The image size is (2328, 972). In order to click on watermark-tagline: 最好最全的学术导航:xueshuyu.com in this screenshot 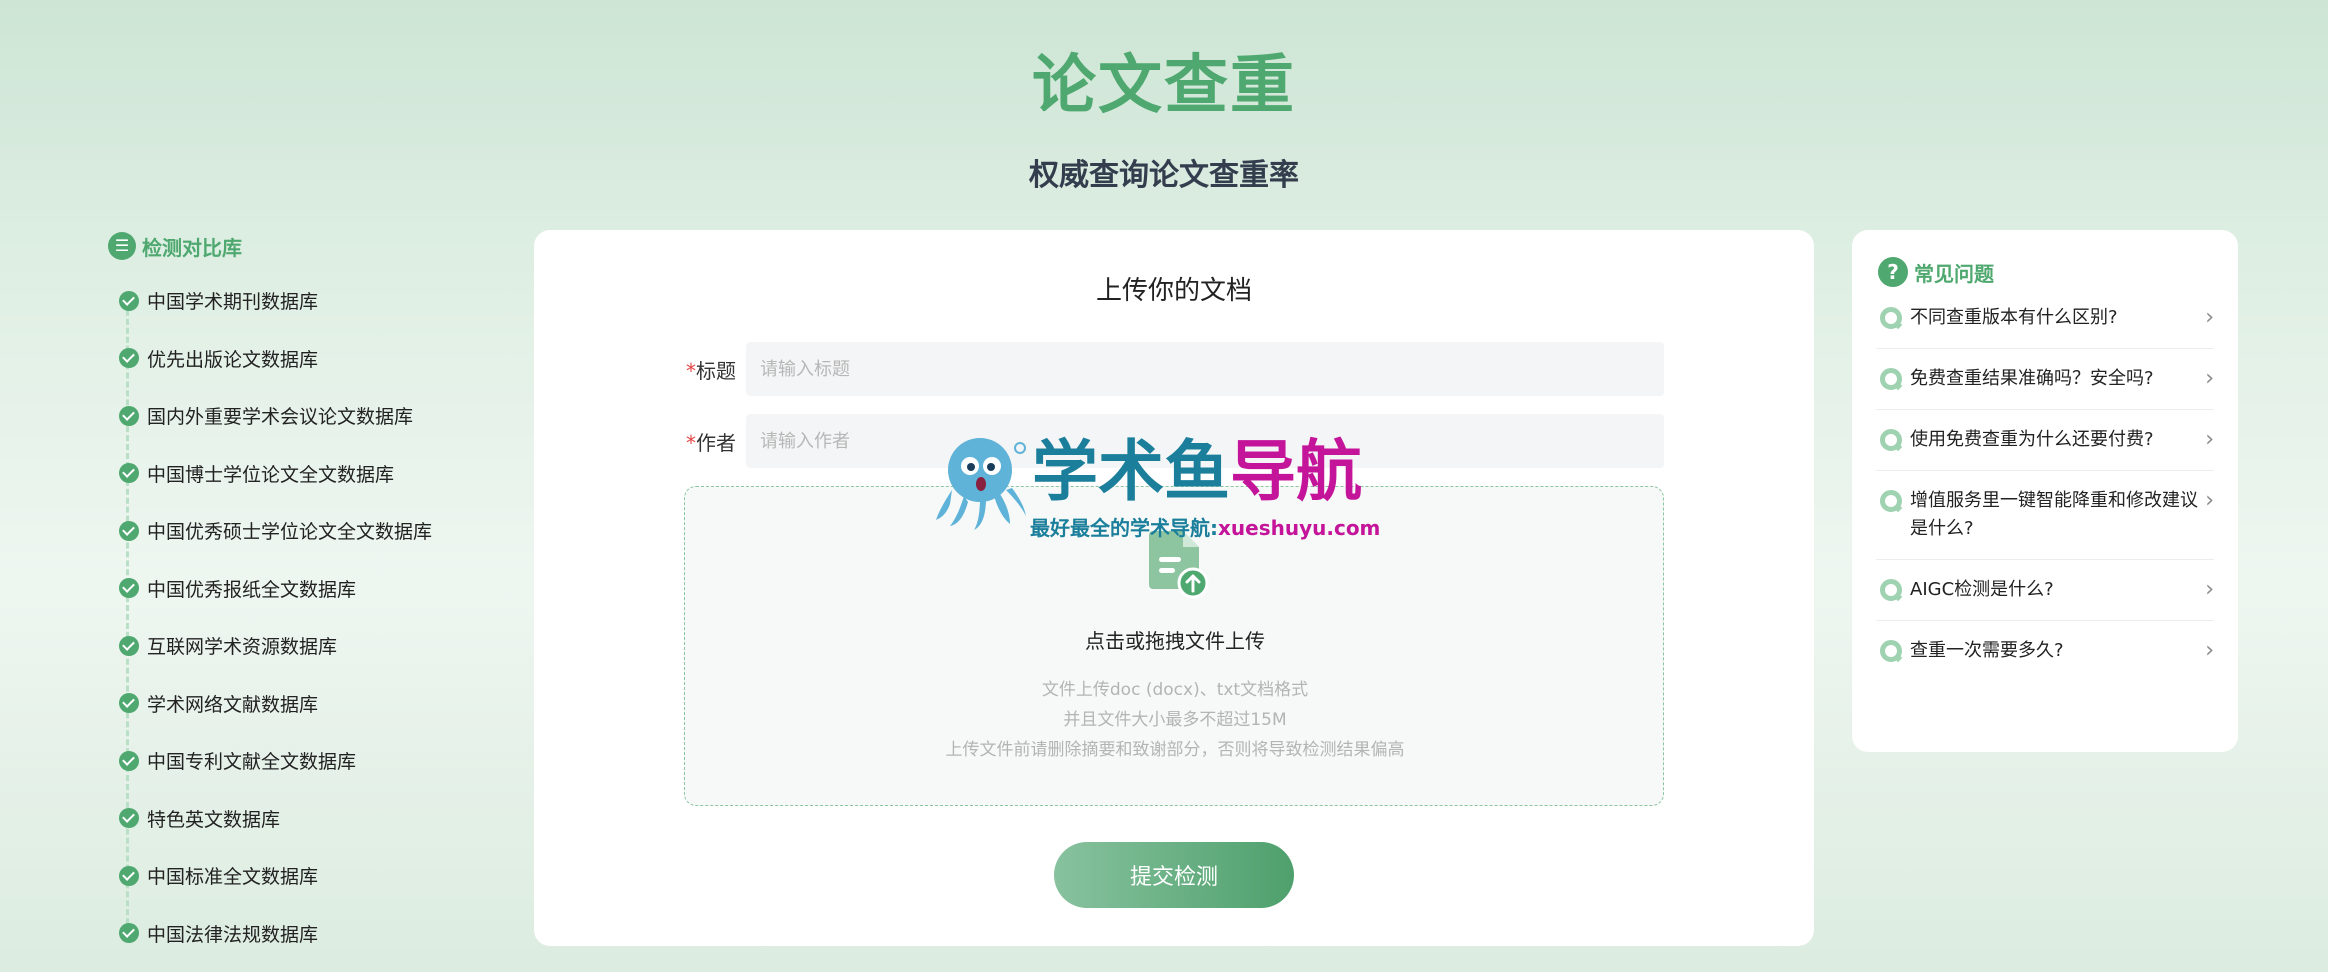, I will do `click(1205, 526)`.